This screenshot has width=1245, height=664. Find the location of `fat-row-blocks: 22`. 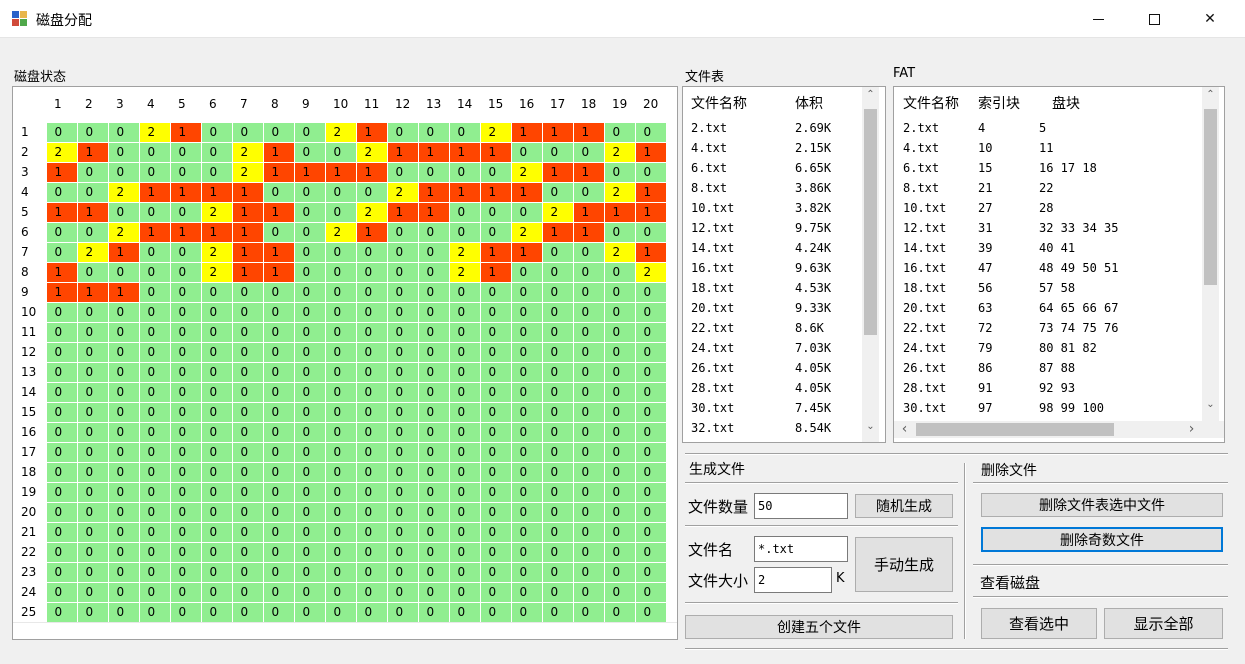

fat-row-blocks: 22 is located at coordinates (1046, 188).